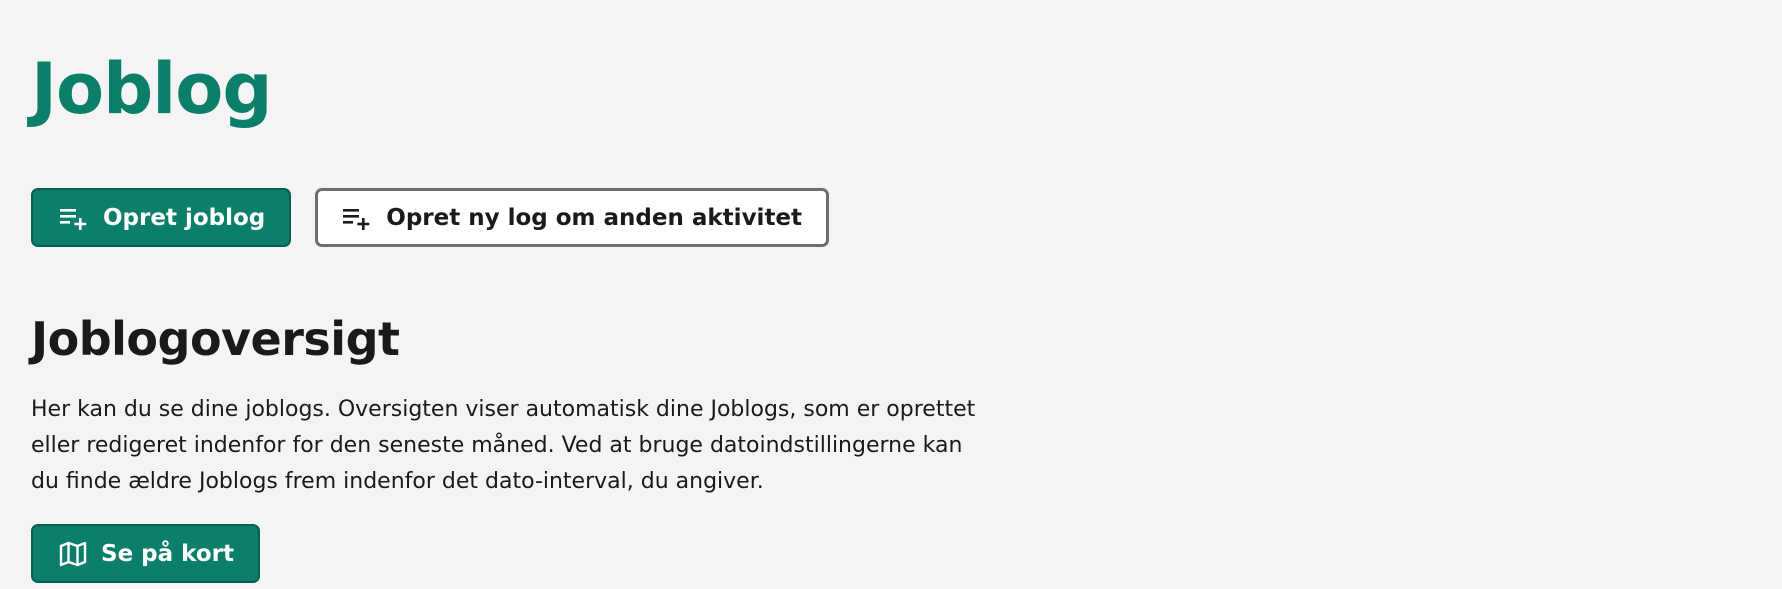  I want to click on page-title: Joblog, so click(151, 89).